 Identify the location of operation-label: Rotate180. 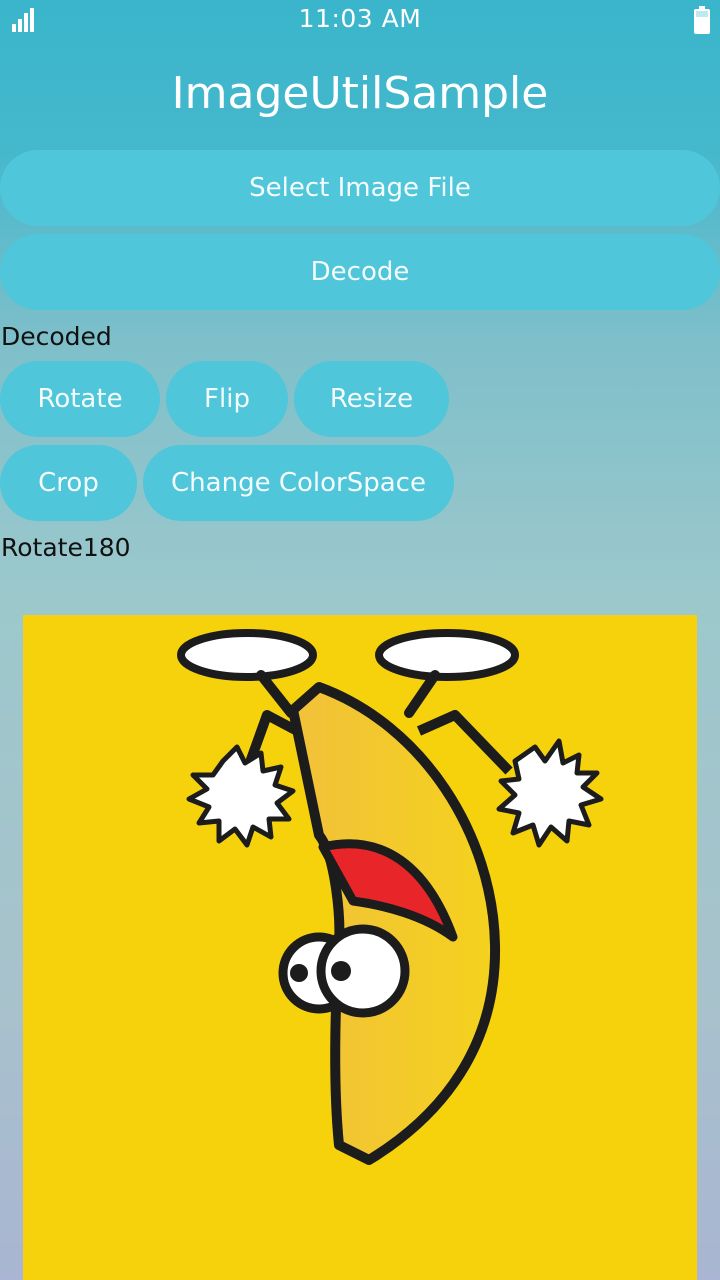
(66, 547).